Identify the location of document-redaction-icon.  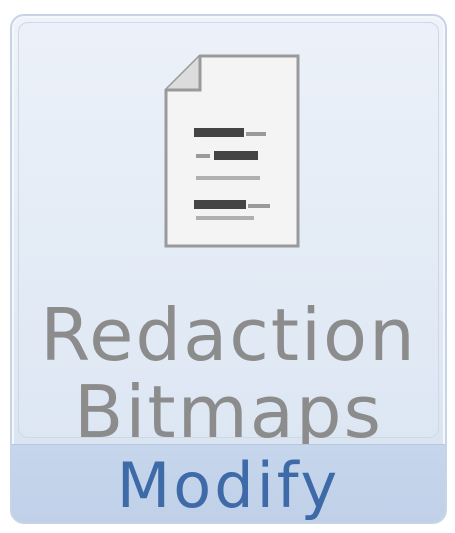
(232, 151).